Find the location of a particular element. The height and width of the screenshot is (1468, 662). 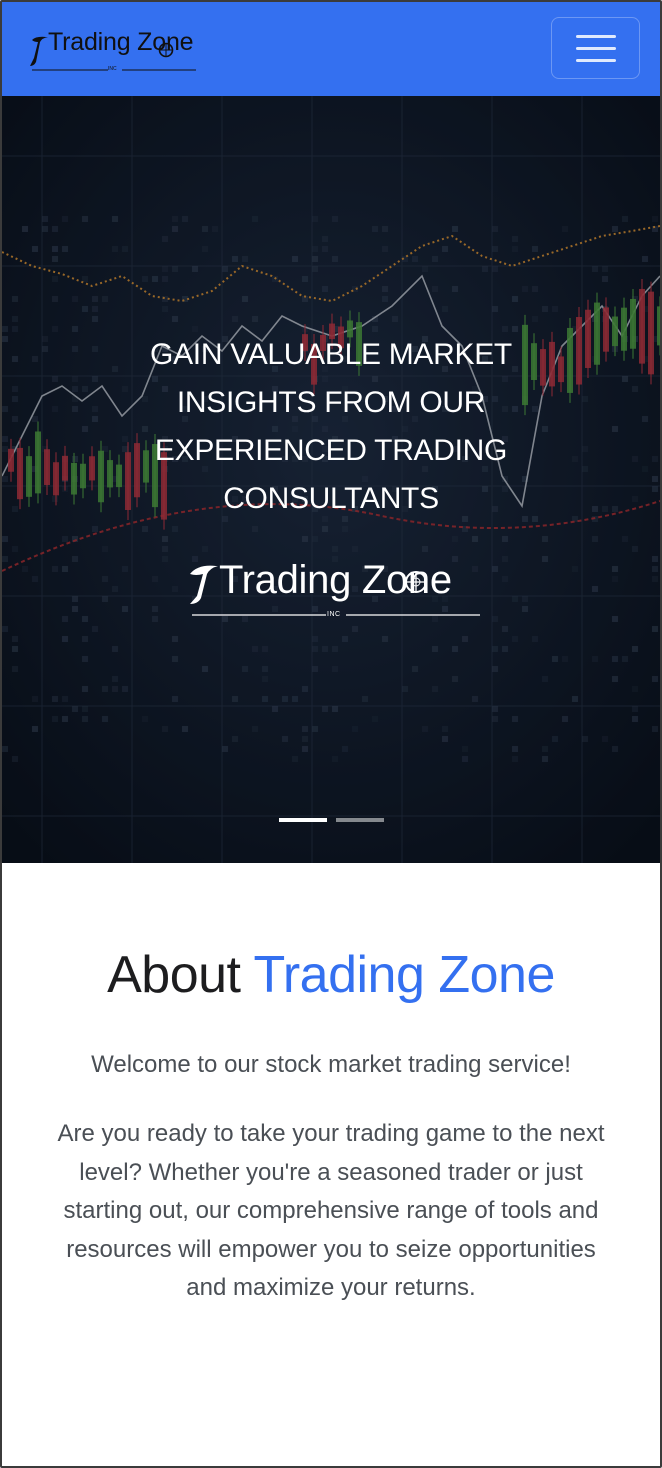

brand-name: Trading Zone is located at coordinates (121, 42).